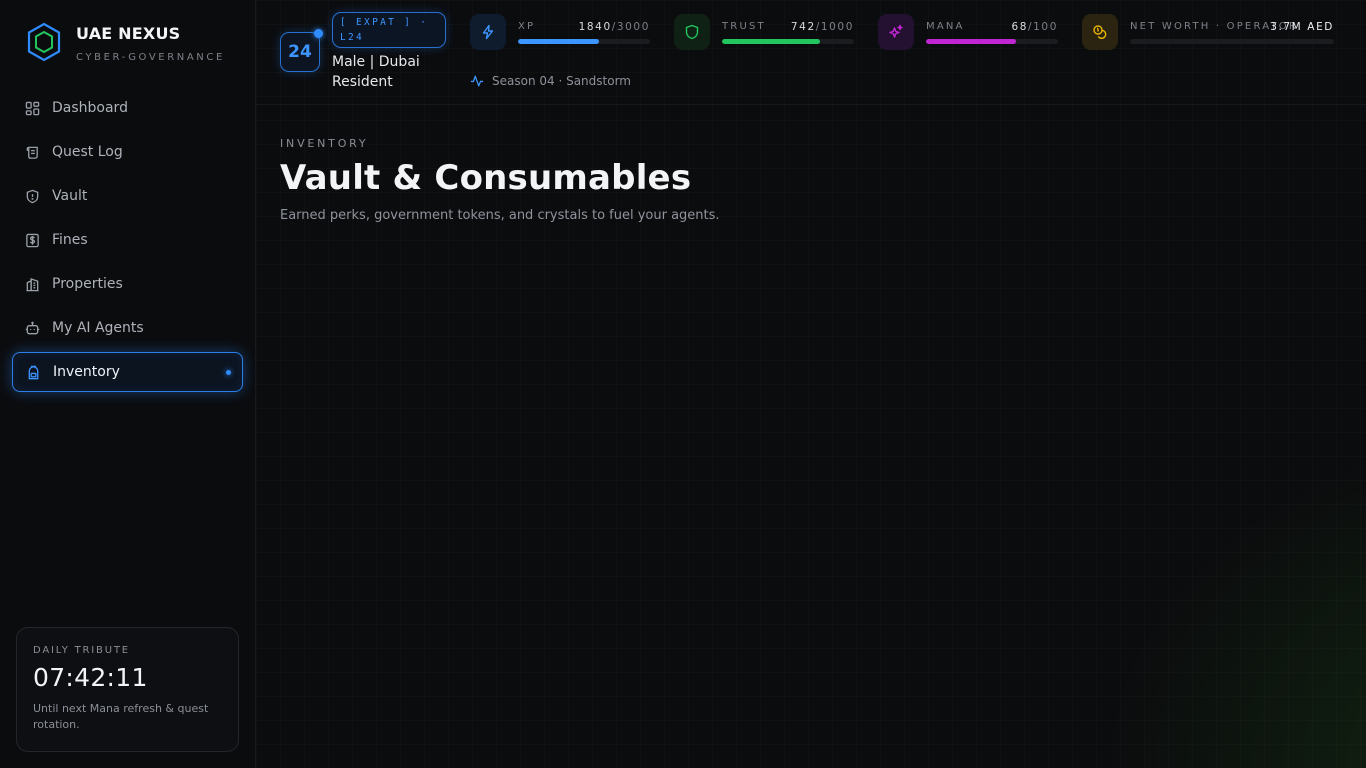 The image size is (1366, 768). I want to click on stat-value: 3.7M AED, so click(1302, 27).